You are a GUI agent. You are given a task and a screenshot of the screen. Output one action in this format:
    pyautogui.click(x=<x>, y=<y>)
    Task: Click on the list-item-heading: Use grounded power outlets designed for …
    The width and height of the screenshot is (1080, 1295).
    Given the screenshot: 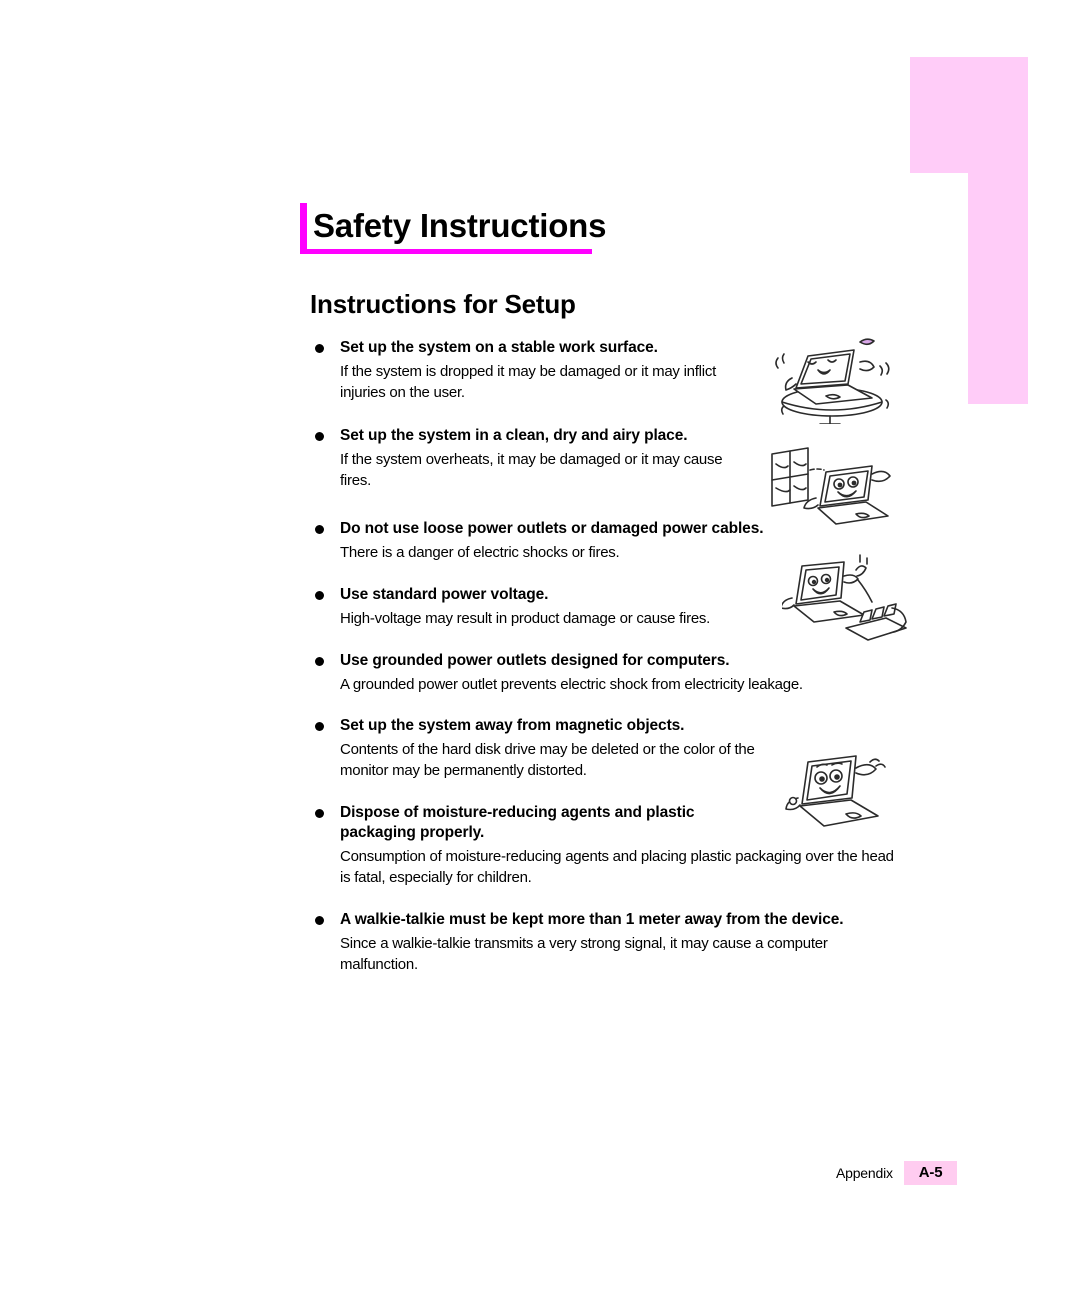 What is the action you would take?
    pyautogui.click(x=535, y=660)
    